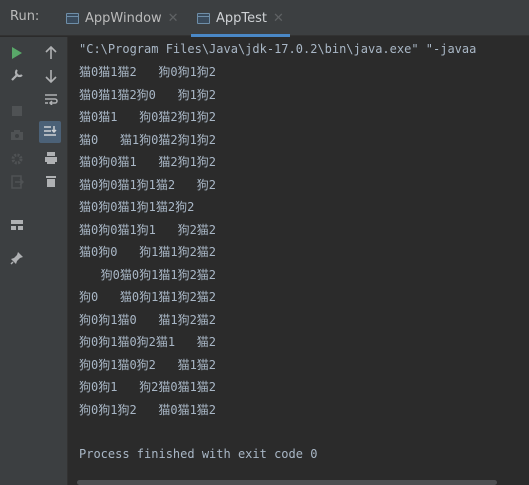 The width and height of the screenshot is (529, 485). What do you see at coordinates (17, 135) in the screenshot?
I see `camera-icon` at bounding box center [17, 135].